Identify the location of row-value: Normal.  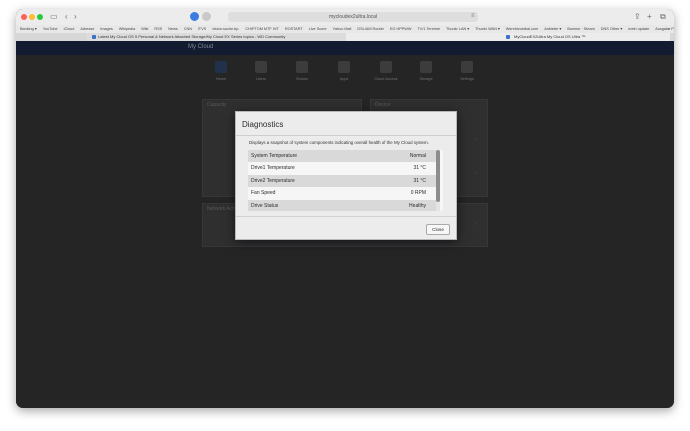
(417, 156).